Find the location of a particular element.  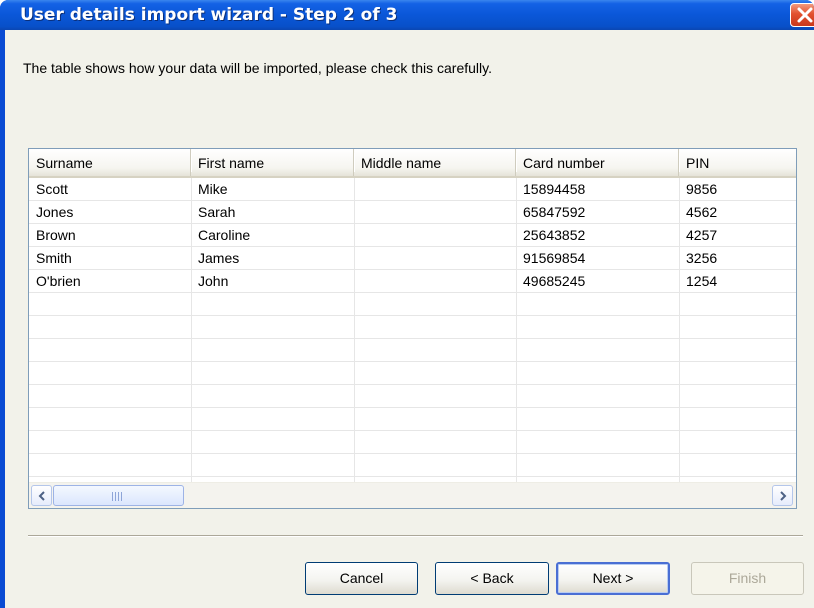

finish-button: Finish is located at coordinates (747, 578).